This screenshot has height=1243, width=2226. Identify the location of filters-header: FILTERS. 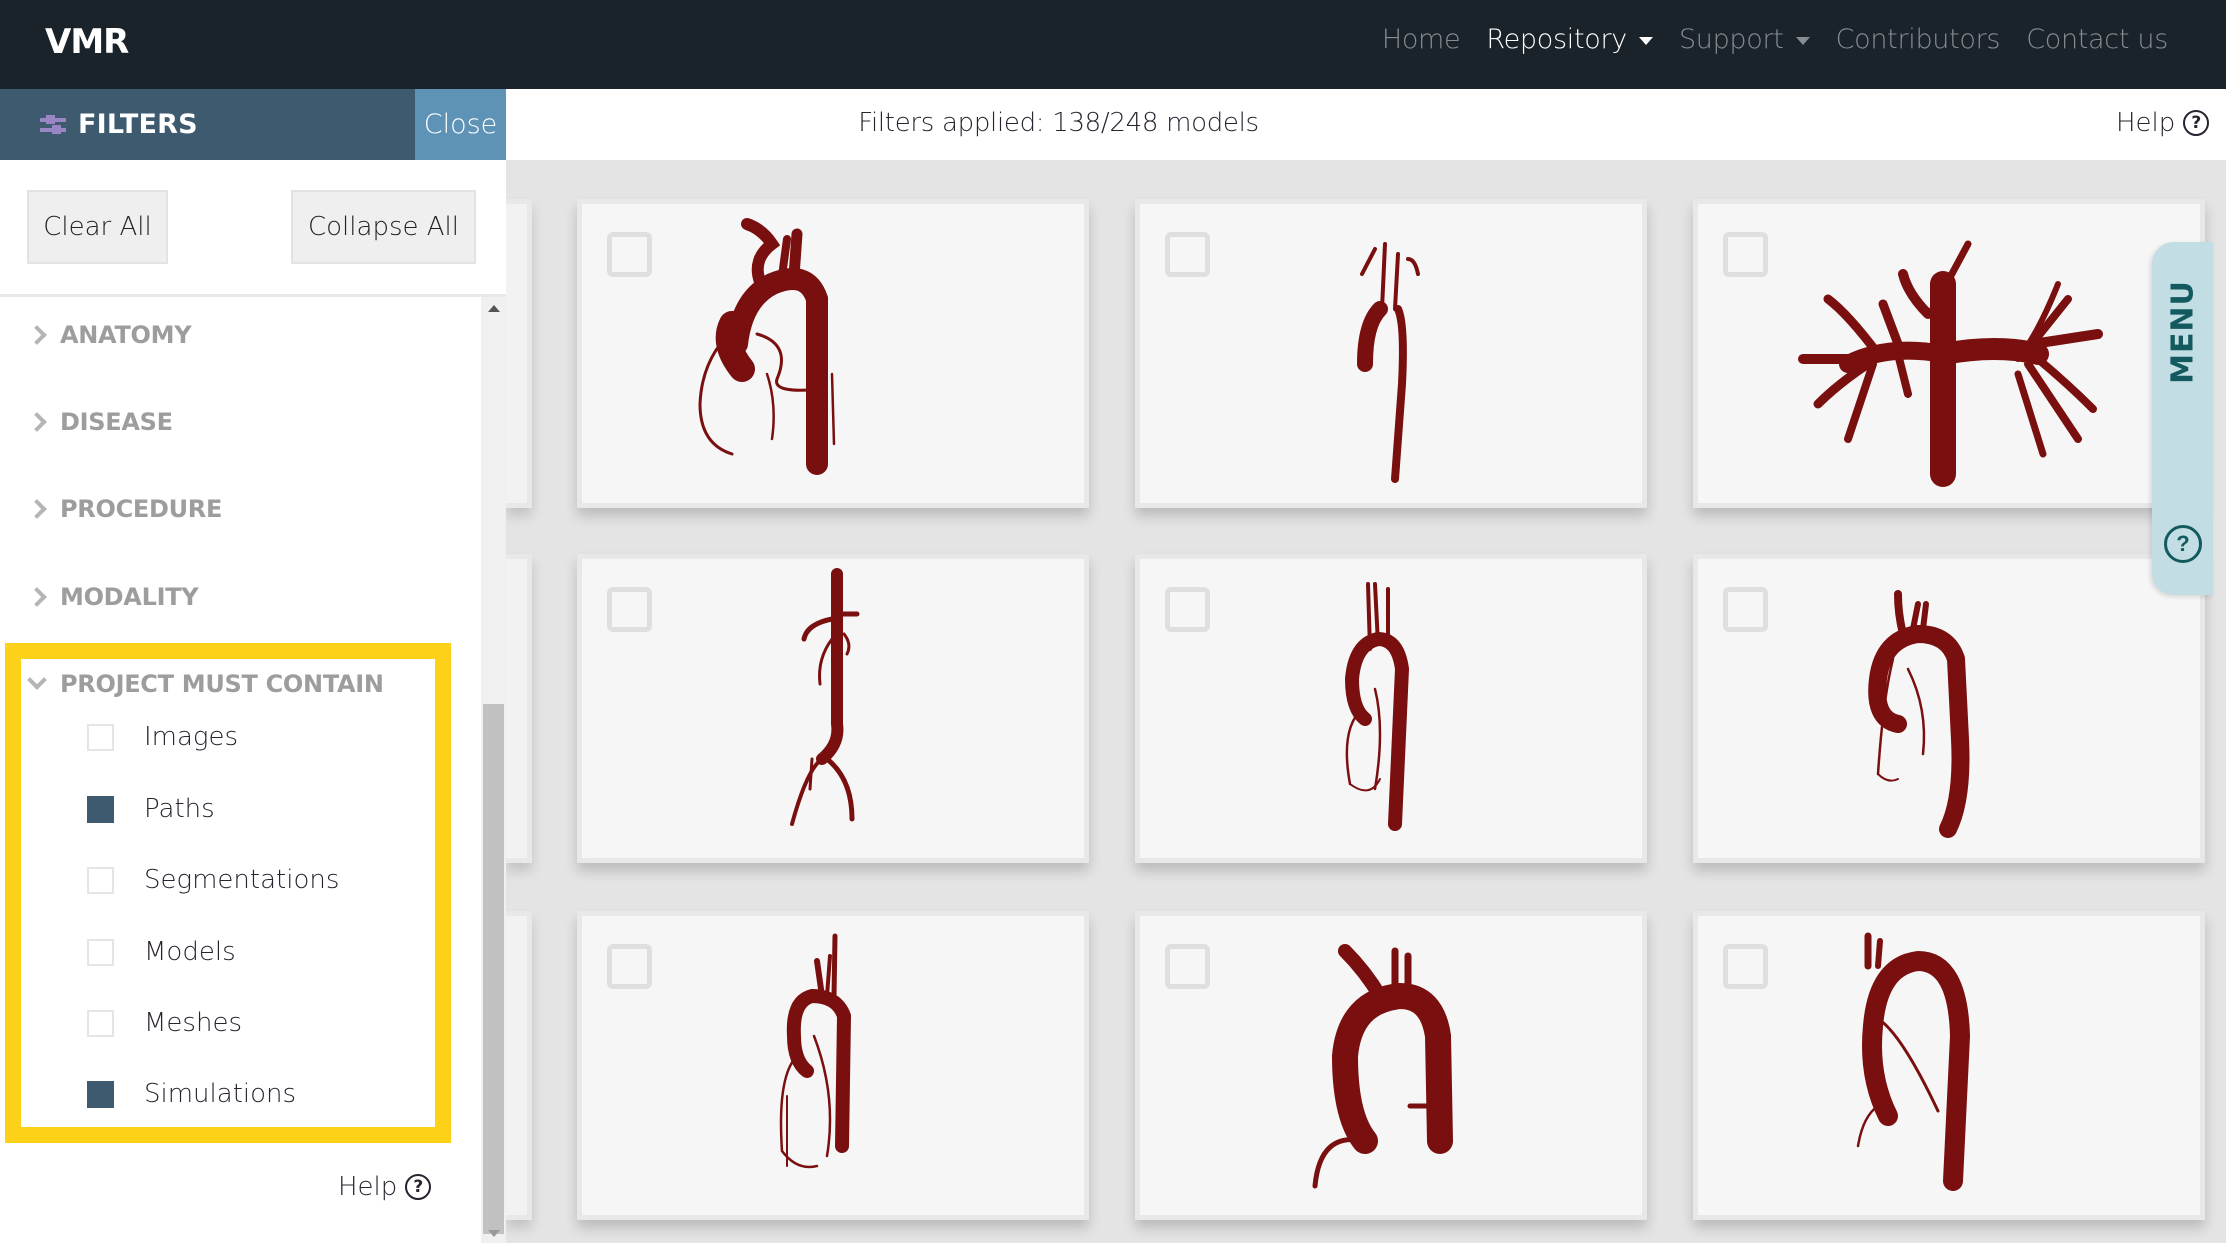
(207, 124).